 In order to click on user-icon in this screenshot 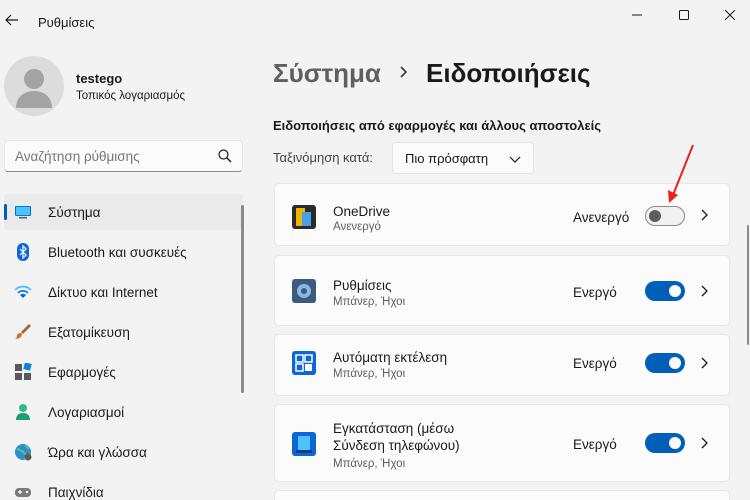, I will do `click(34, 88)`.